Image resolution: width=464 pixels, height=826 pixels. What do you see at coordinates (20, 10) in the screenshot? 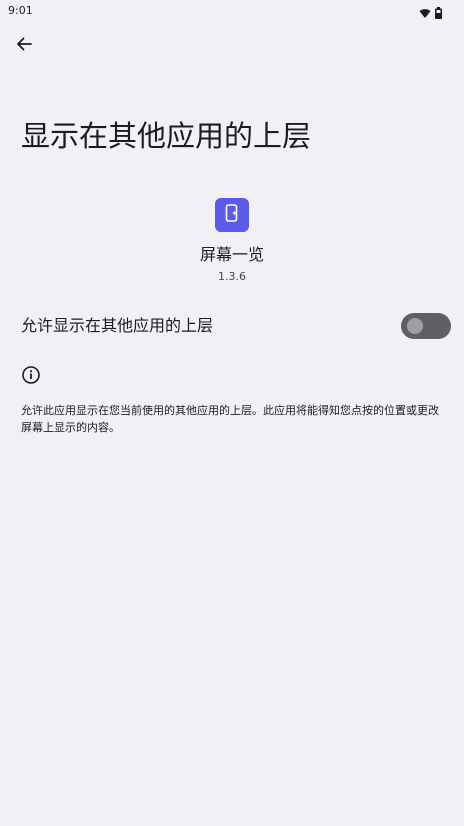
I see `status-time: 9:01` at bounding box center [20, 10].